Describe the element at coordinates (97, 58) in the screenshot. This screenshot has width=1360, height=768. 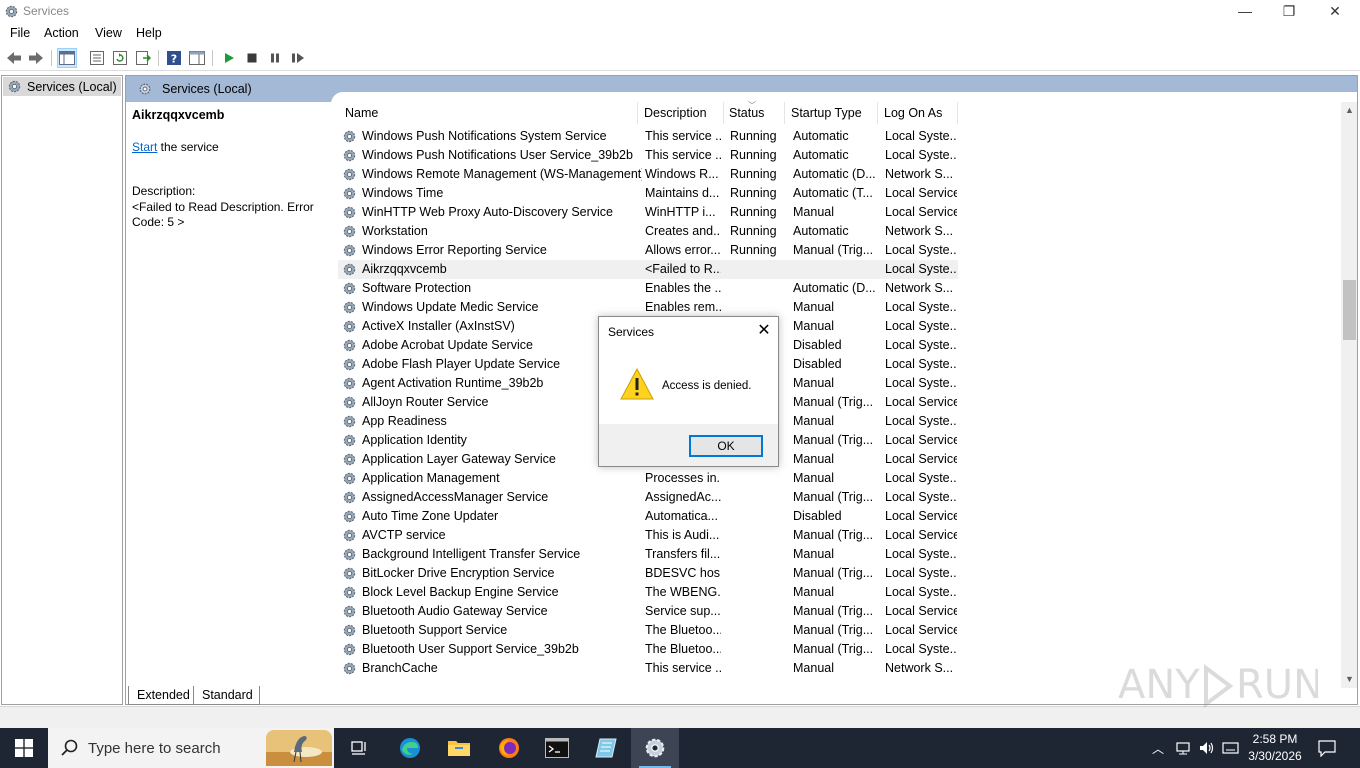
I see `properties-icon` at that location.